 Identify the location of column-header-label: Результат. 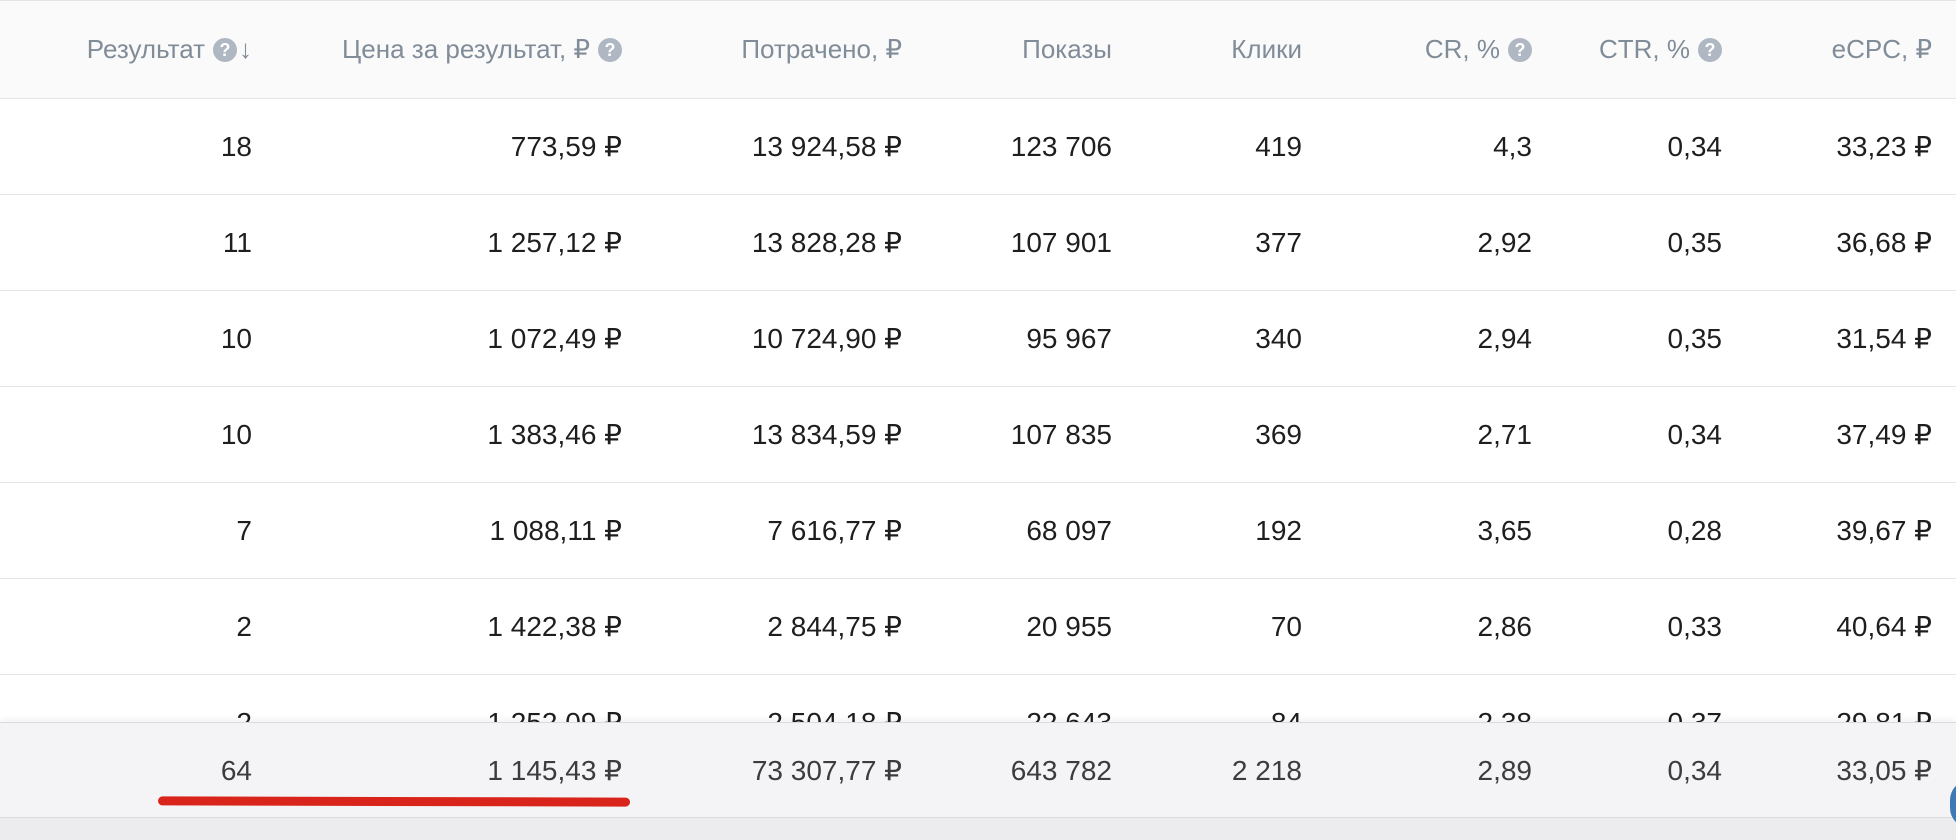
(145, 49).